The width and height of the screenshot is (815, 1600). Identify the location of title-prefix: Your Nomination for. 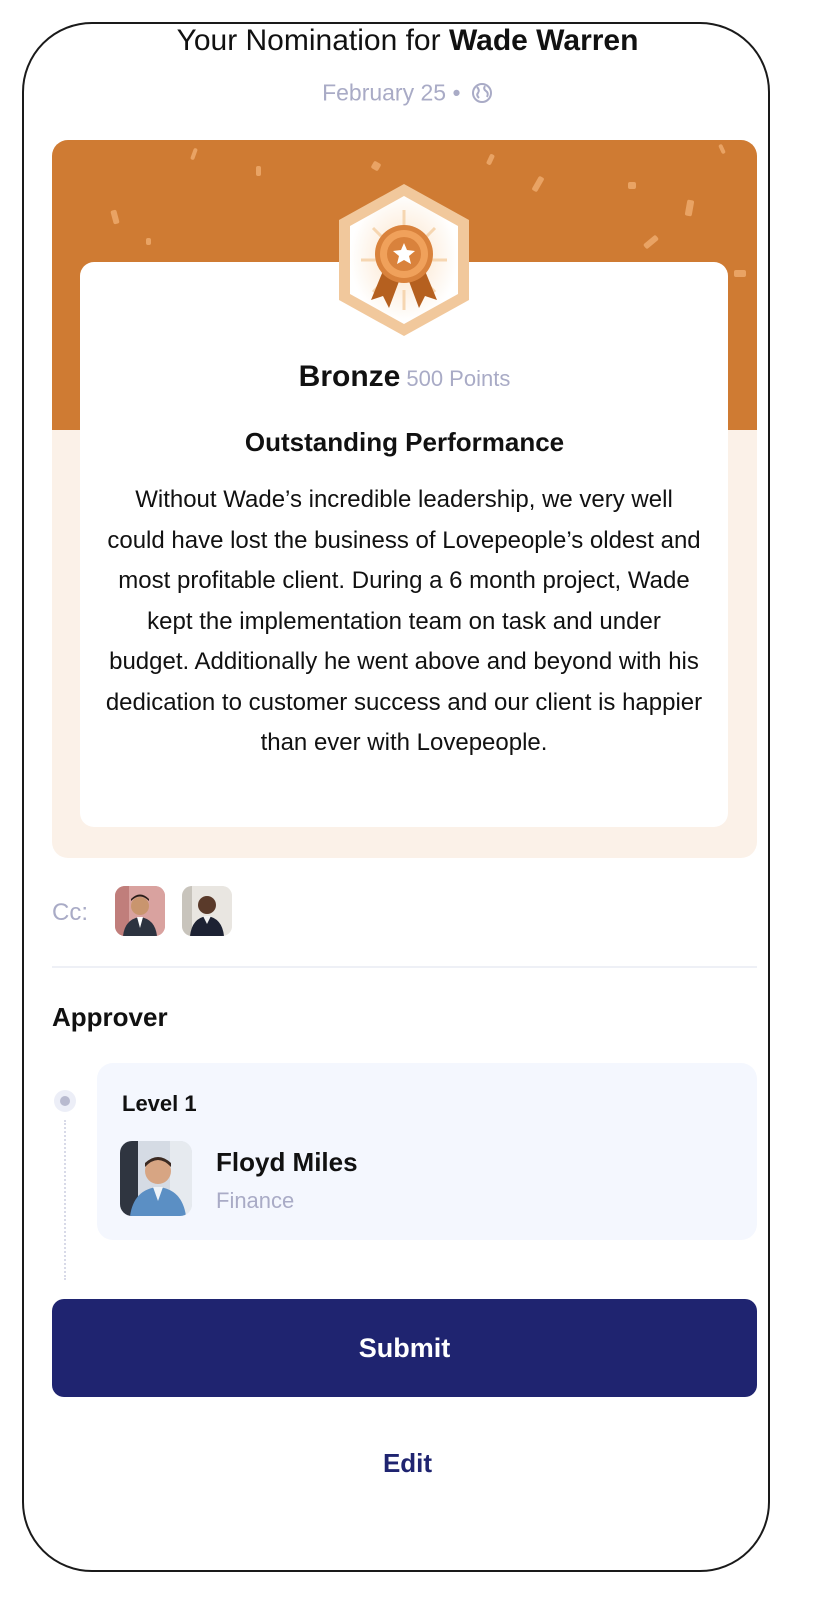
(308, 40).